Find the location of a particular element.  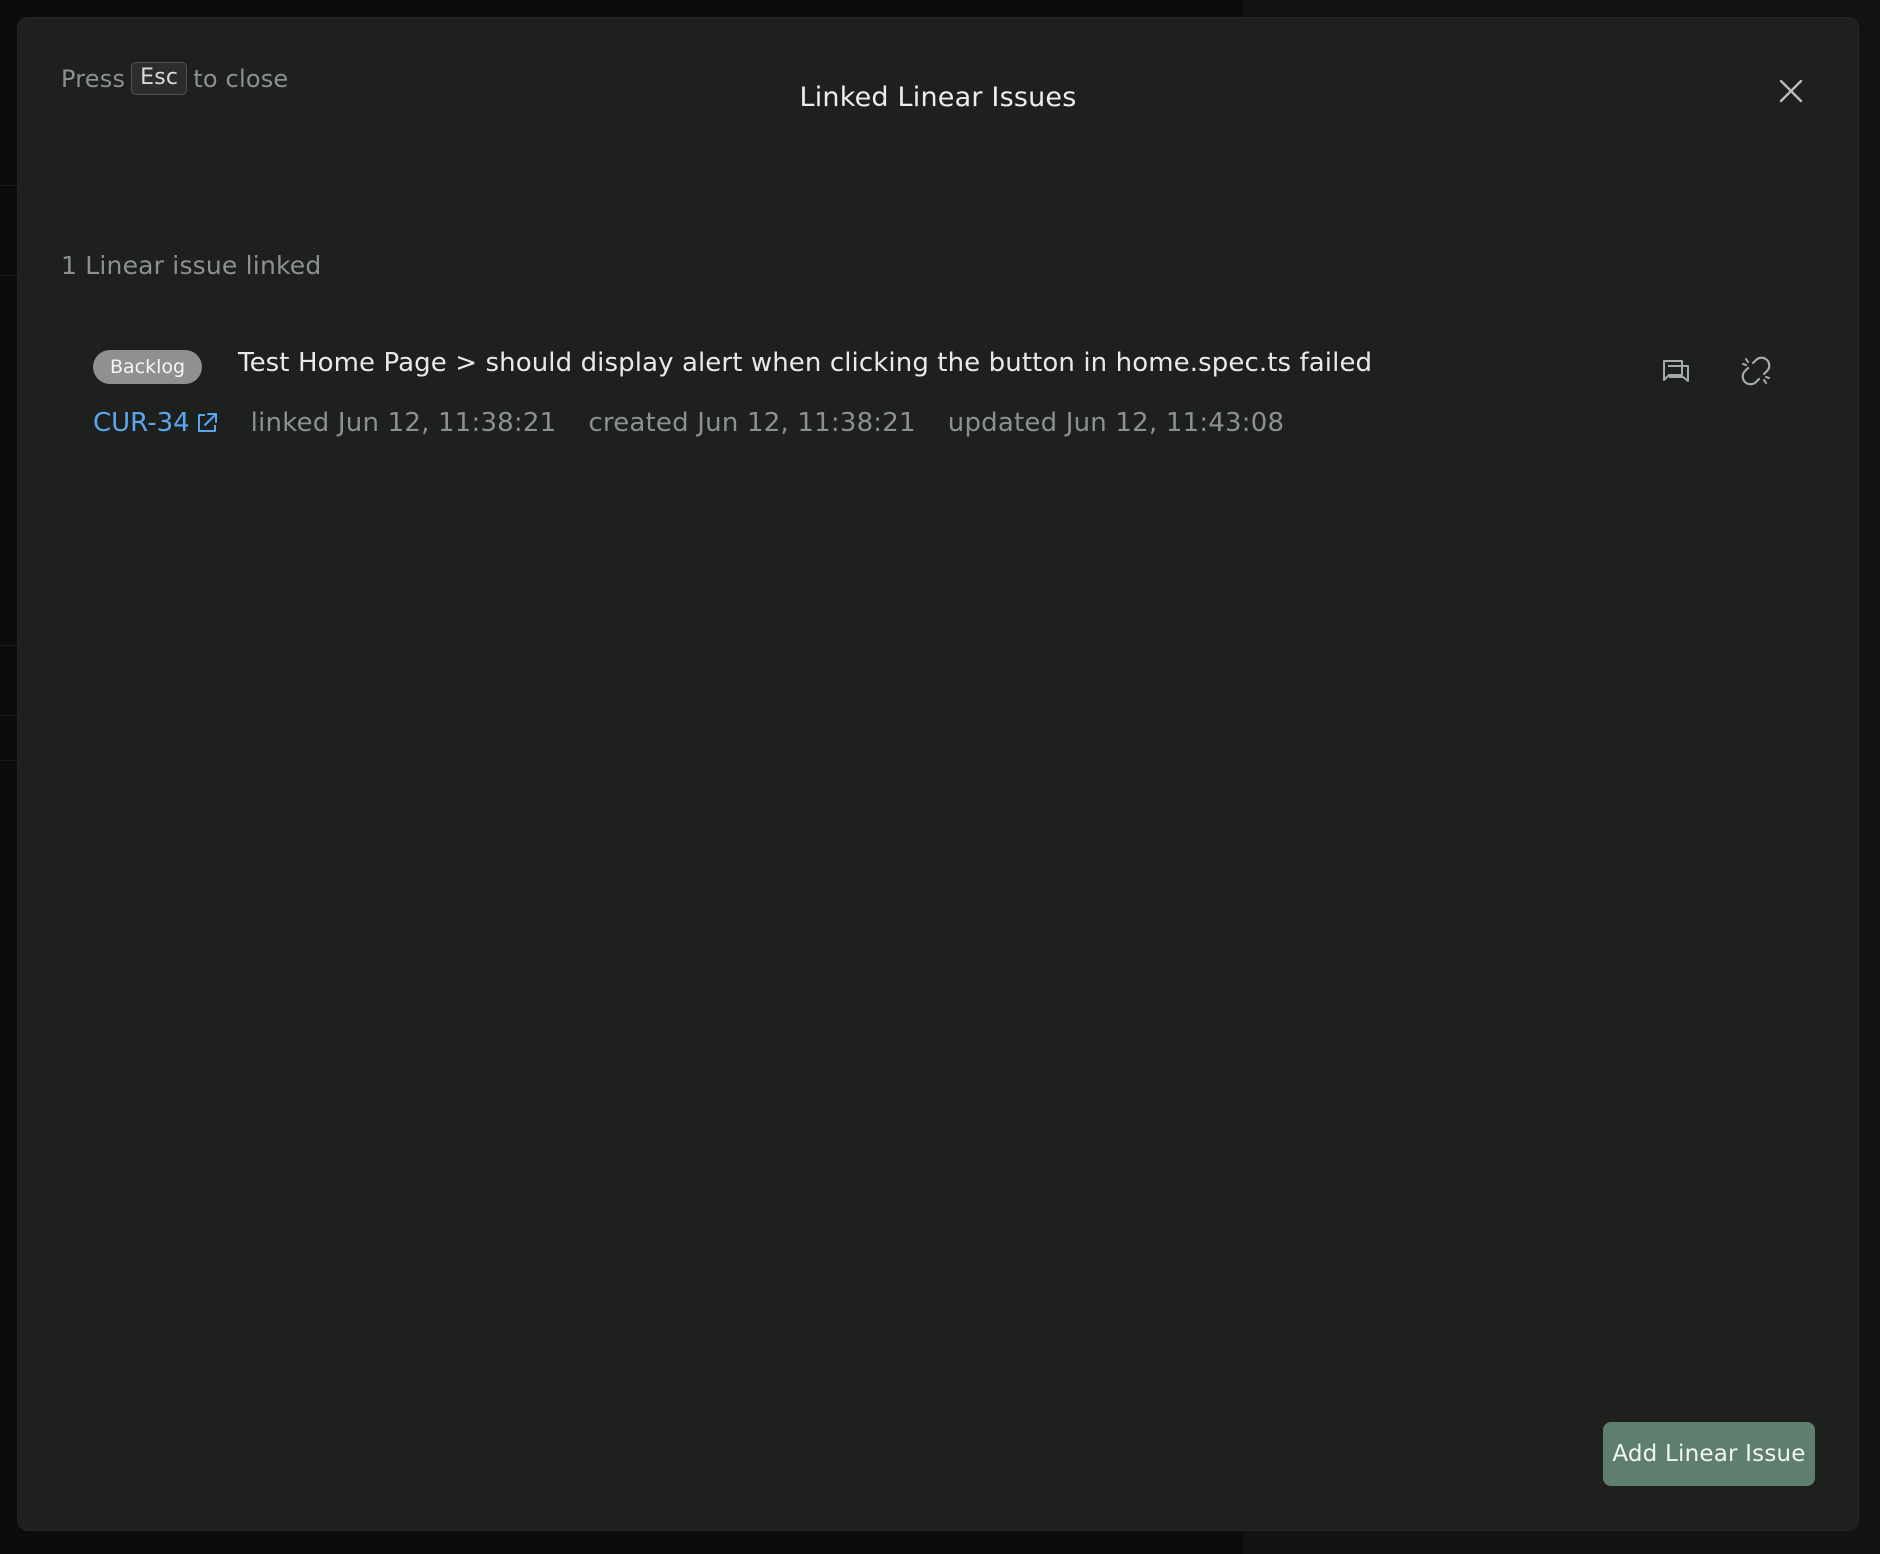

issue-id-link: CUR-34 is located at coordinates (155, 423).